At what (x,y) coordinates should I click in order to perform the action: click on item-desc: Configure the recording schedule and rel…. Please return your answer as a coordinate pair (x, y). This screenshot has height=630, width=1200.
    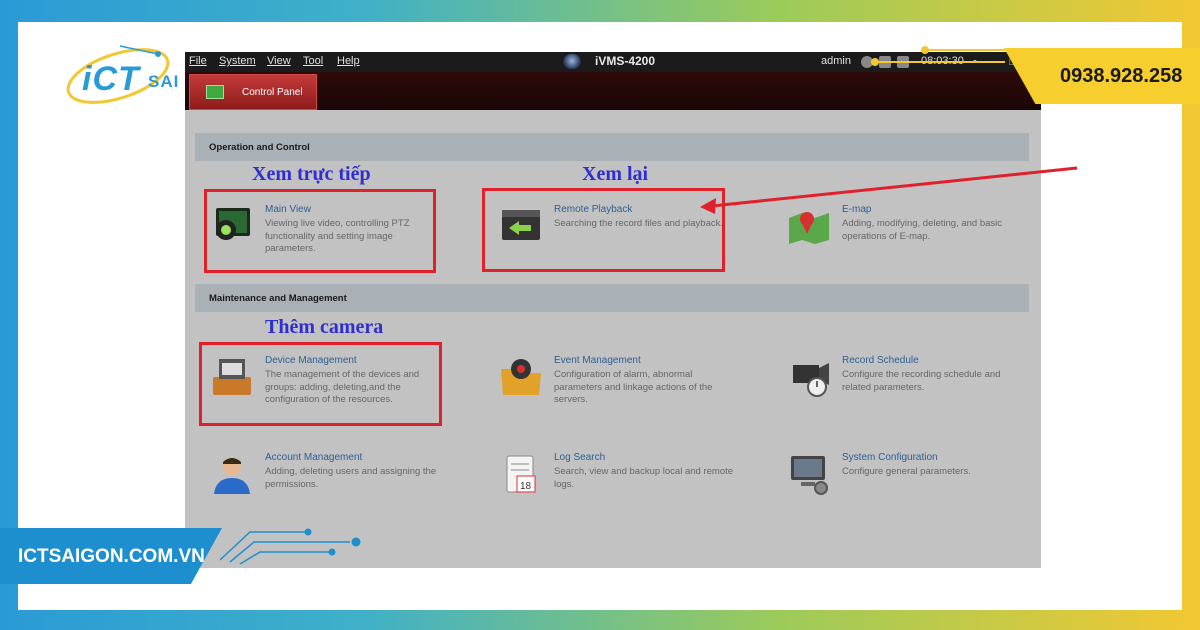
    Looking at the image, I should click on (921, 381).